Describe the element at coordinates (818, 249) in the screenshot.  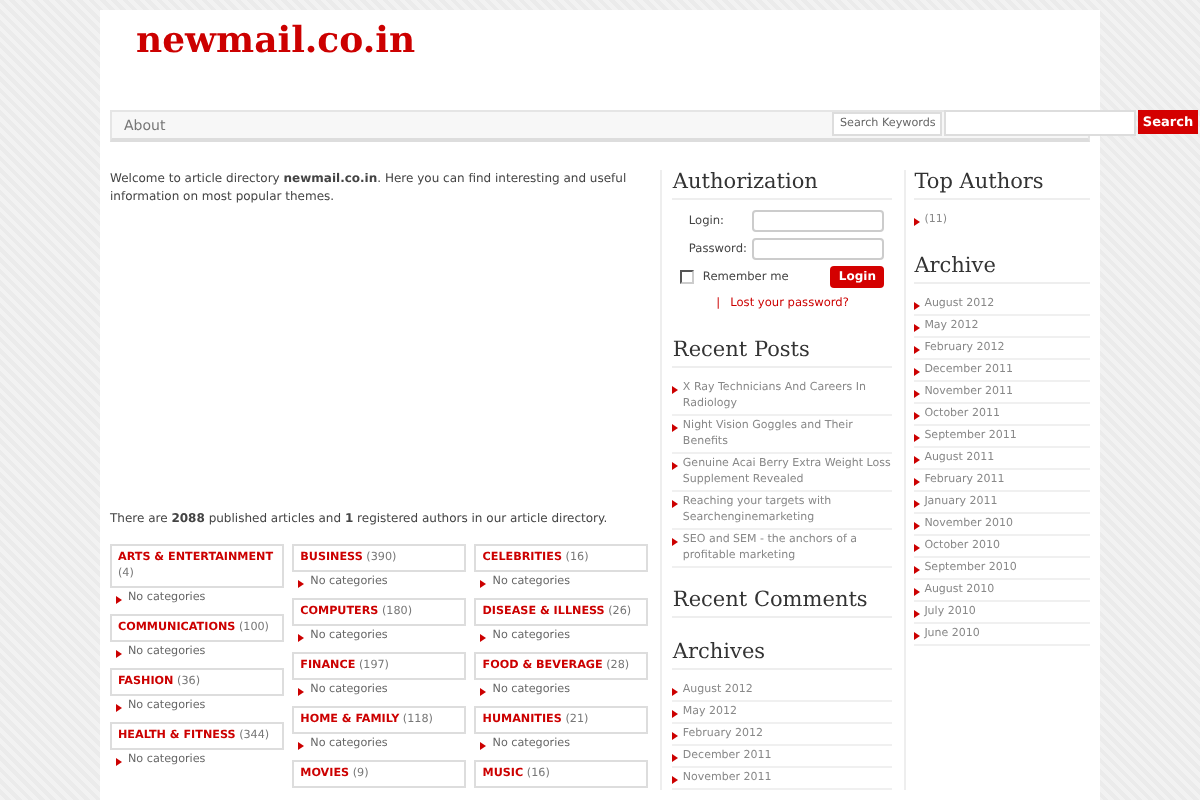
I see `password-field` at that location.